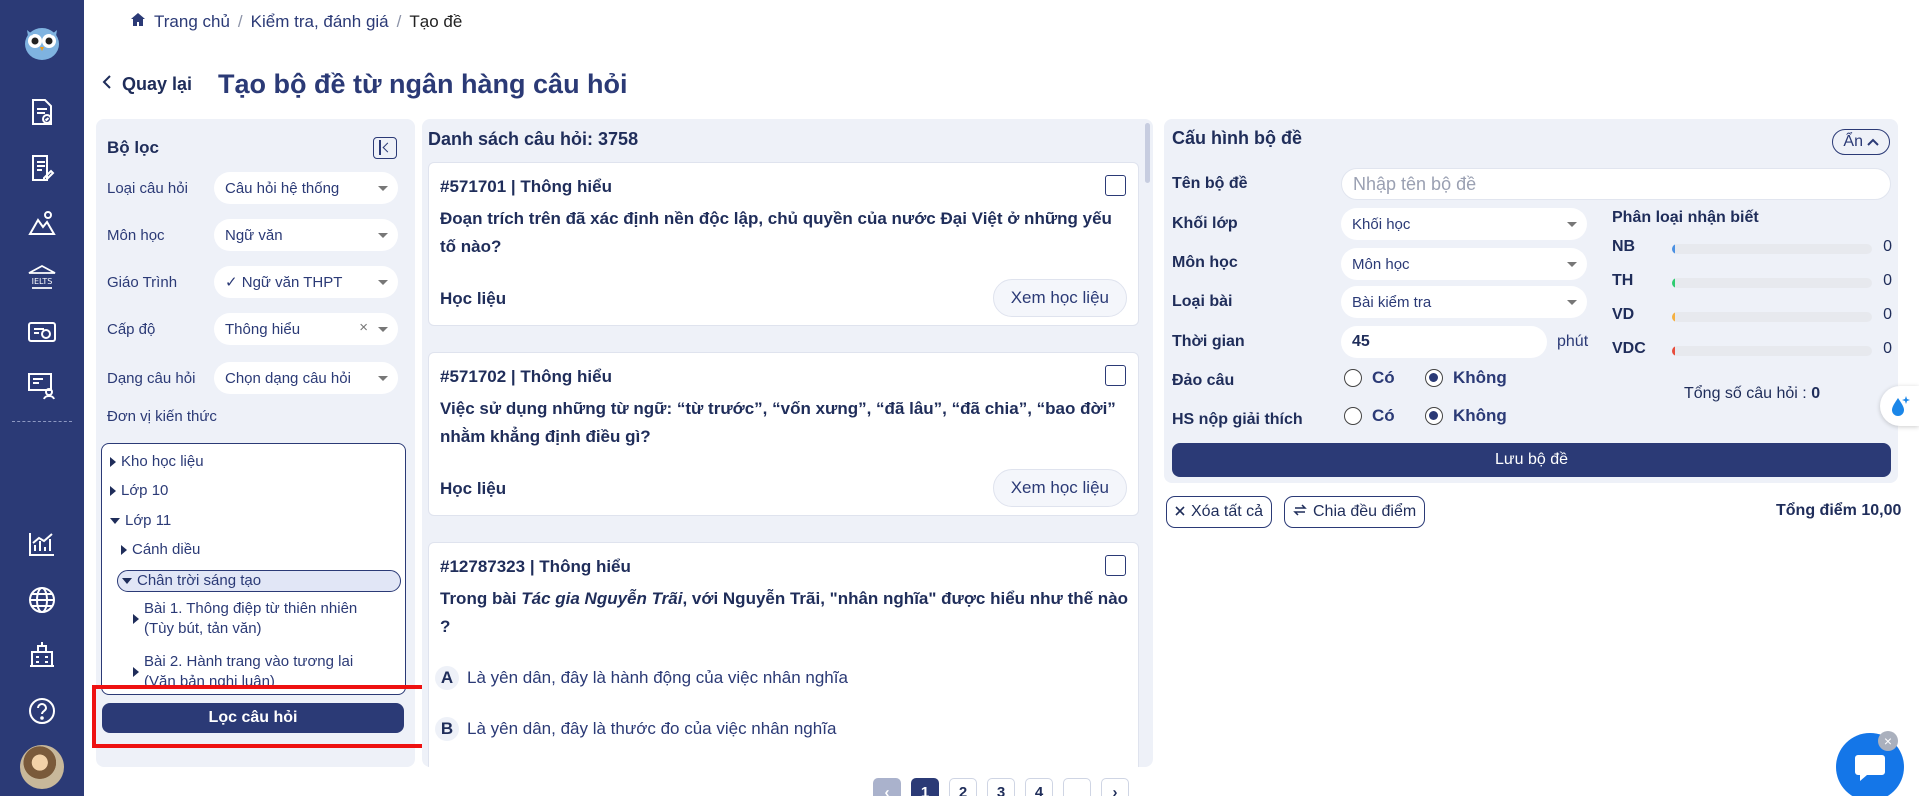  I want to click on split-points-button: Chia đều điểm, so click(1355, 512).